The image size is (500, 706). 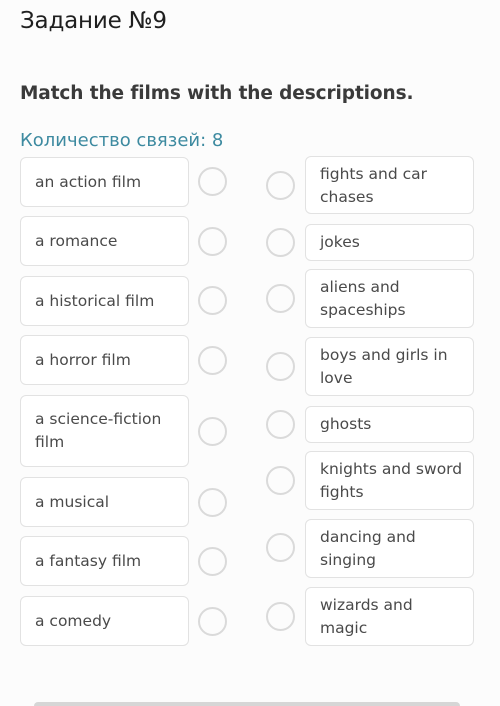 I want to click on right-item: boys and girls in love, so click(x=389, y=366).